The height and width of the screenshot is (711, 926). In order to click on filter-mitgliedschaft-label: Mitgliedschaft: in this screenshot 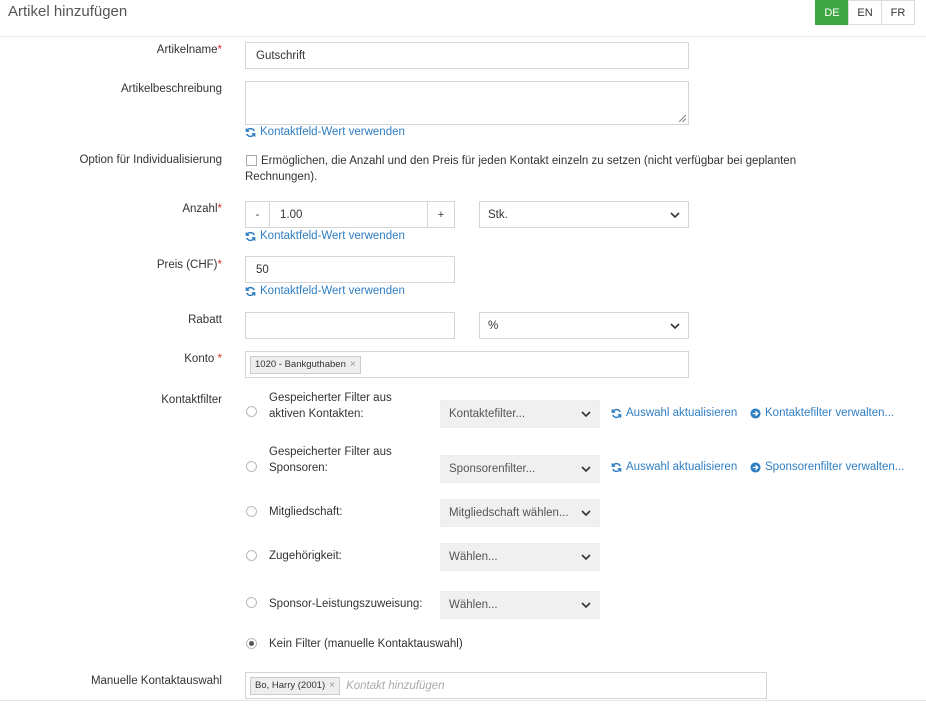, I will do `click(306, 512)`.